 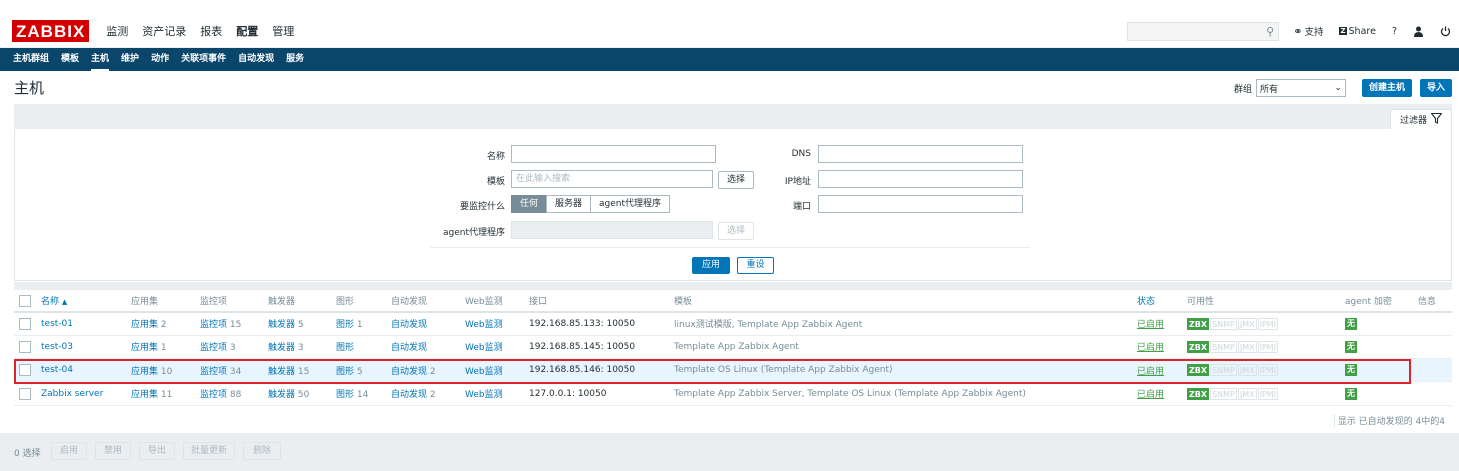 What do you see at coordinates (497, 301) in the screenshot?
I see `column-web: Web监测` at bounding box center [497, 301].